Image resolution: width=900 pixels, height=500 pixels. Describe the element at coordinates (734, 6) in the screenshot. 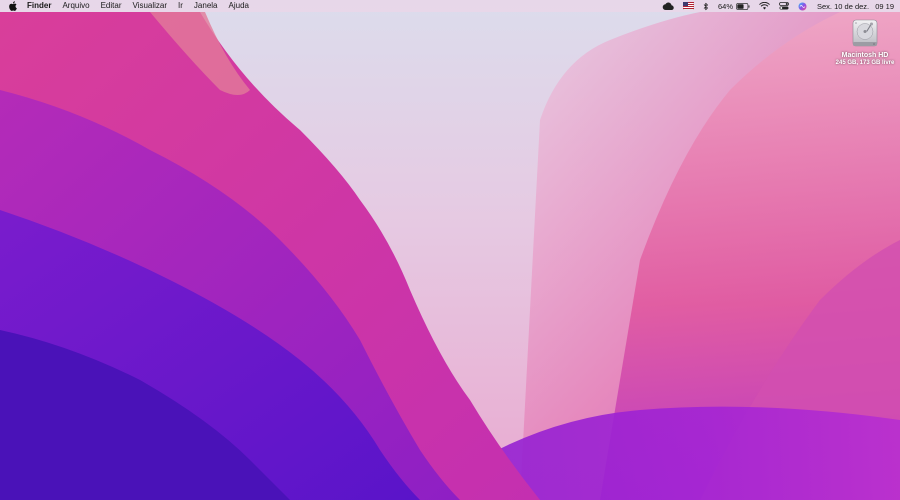

I see `battery-status: 64%` at that location.